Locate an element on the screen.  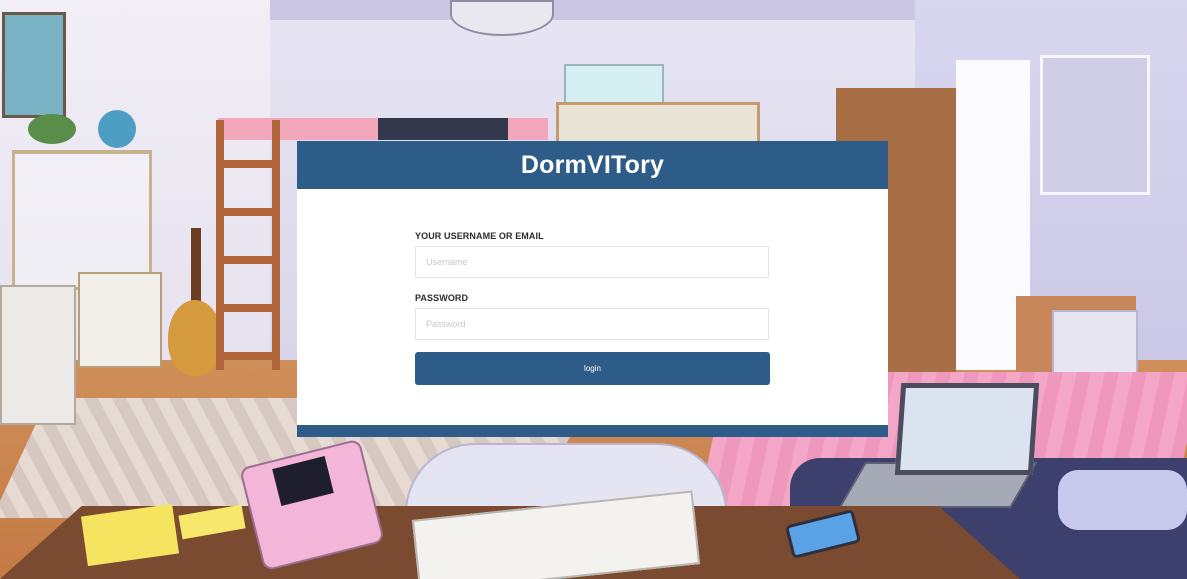
username-input is located at coordinates (592, 262).